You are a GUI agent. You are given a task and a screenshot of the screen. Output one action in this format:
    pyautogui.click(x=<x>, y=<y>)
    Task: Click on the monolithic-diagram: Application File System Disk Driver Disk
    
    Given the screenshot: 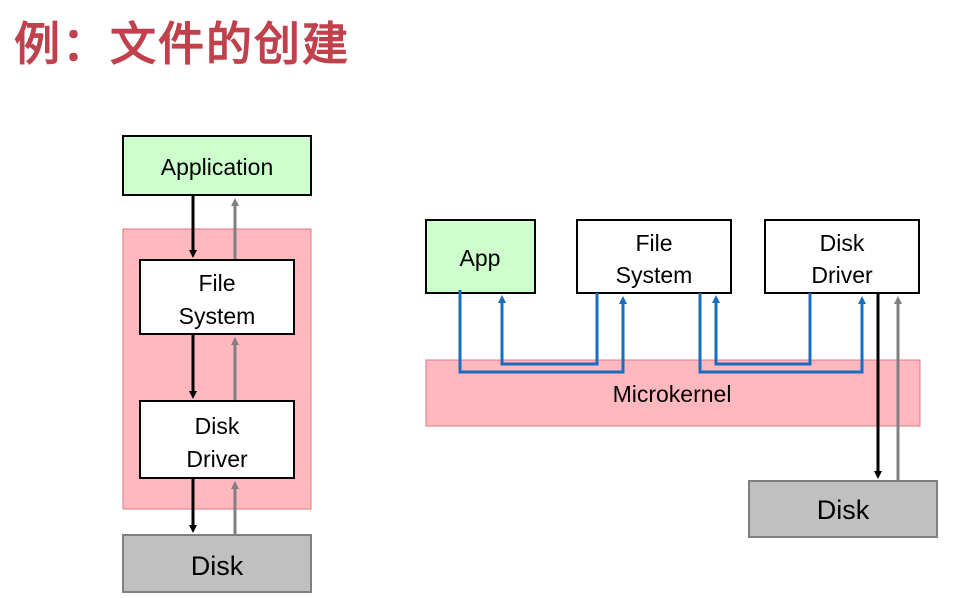 What is the action you would take?
    pyautogui.click(x=217, y=364)
    